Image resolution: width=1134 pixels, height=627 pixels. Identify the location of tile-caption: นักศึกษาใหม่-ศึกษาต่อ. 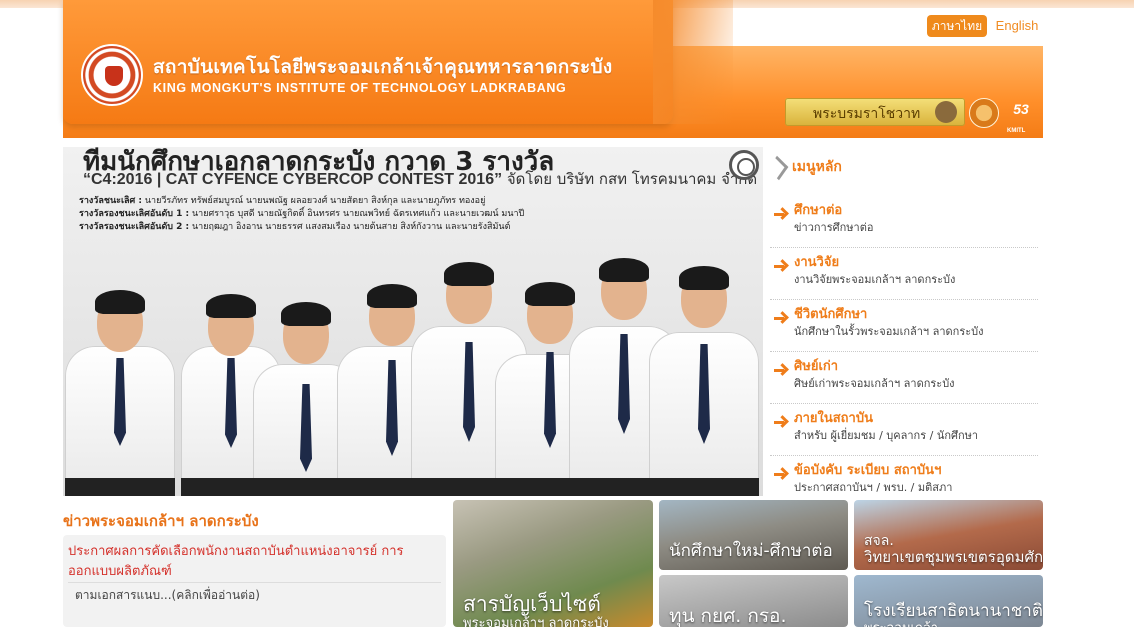
(751, 551).